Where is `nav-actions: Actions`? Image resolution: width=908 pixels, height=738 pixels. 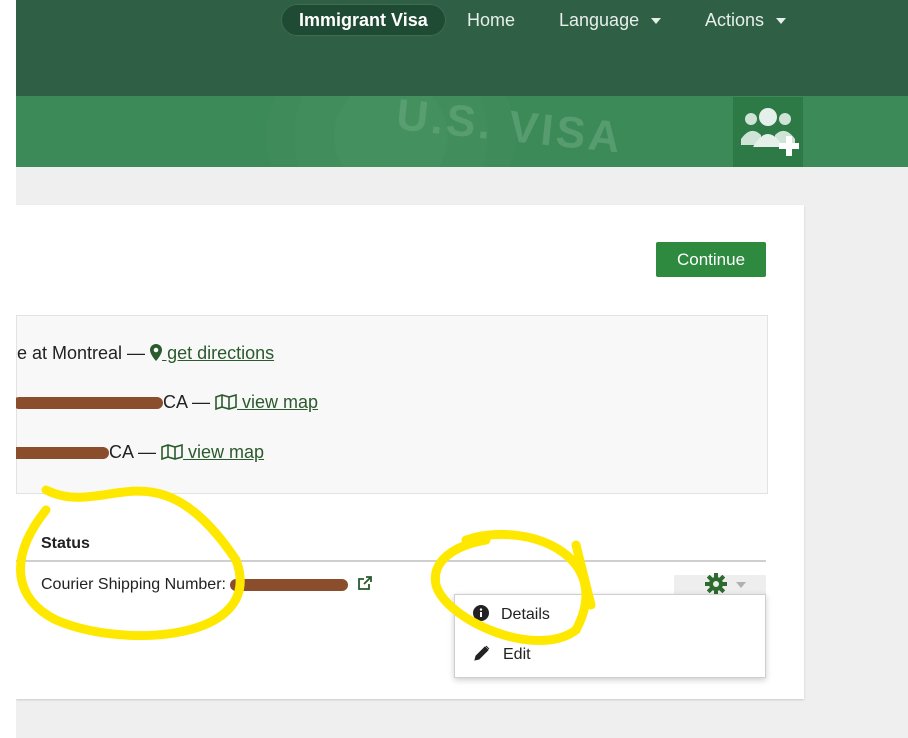 nav-actions: Actions is located at coordinates (746, 20).